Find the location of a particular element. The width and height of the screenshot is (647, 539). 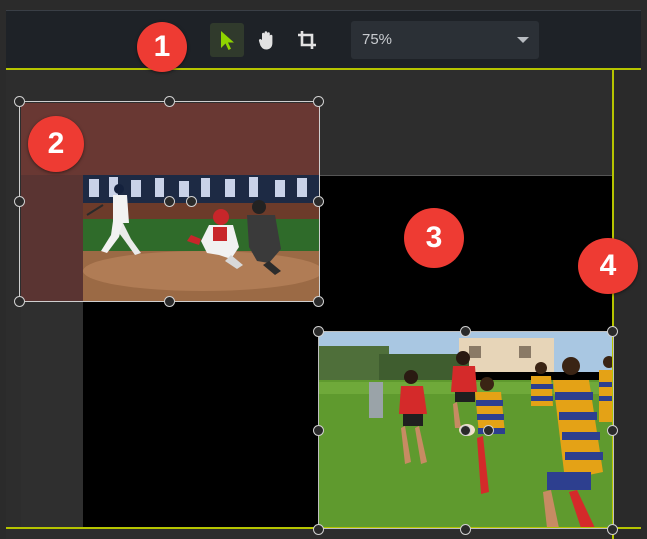

canvas-margin is located at coordinates (626, 303).